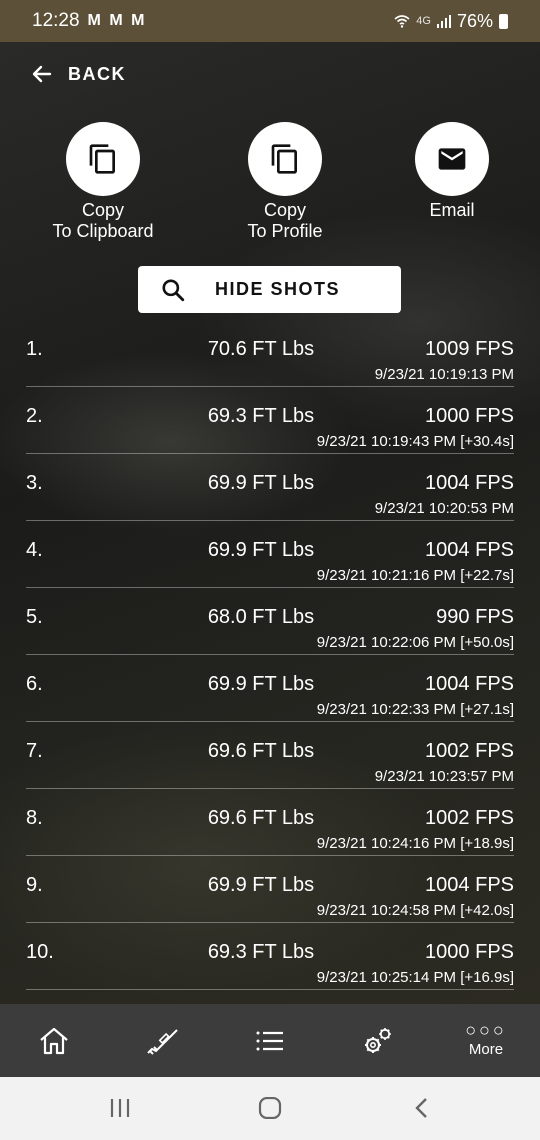 This screenshot has height=1140, width=540. I want to click on shot-number: 6., so click(34, 684).